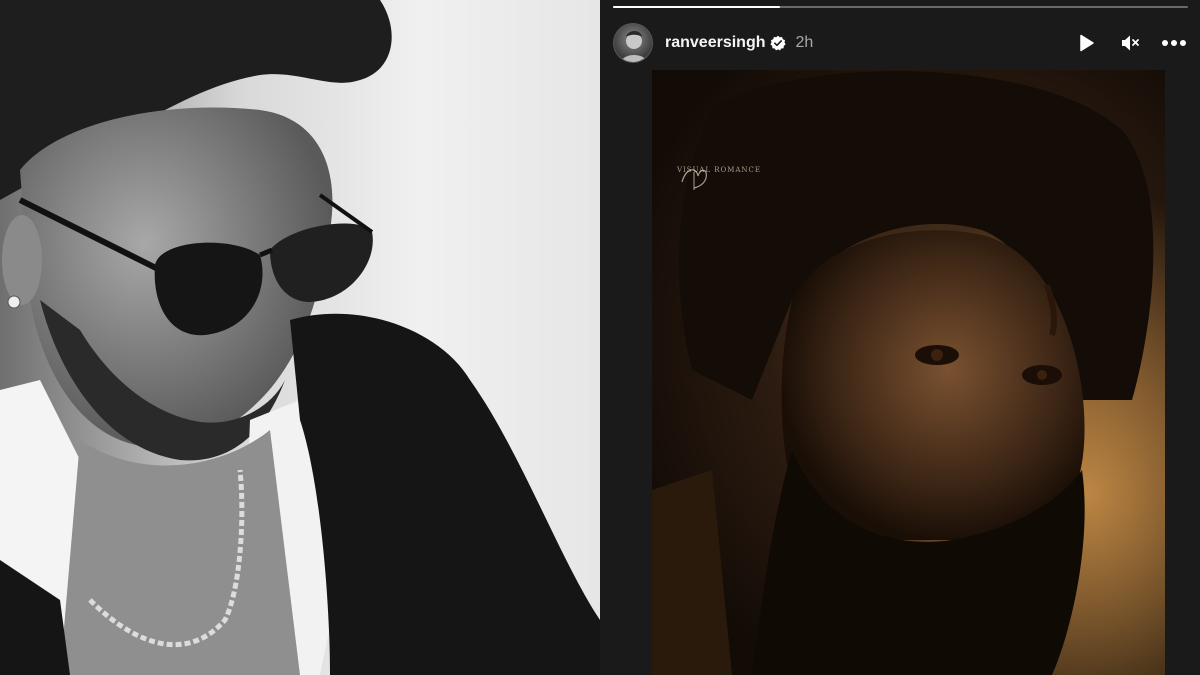 Image resolution: width=1200 pixels, height=675 pixels. I want to click on avatar-image, so click(634, 46).